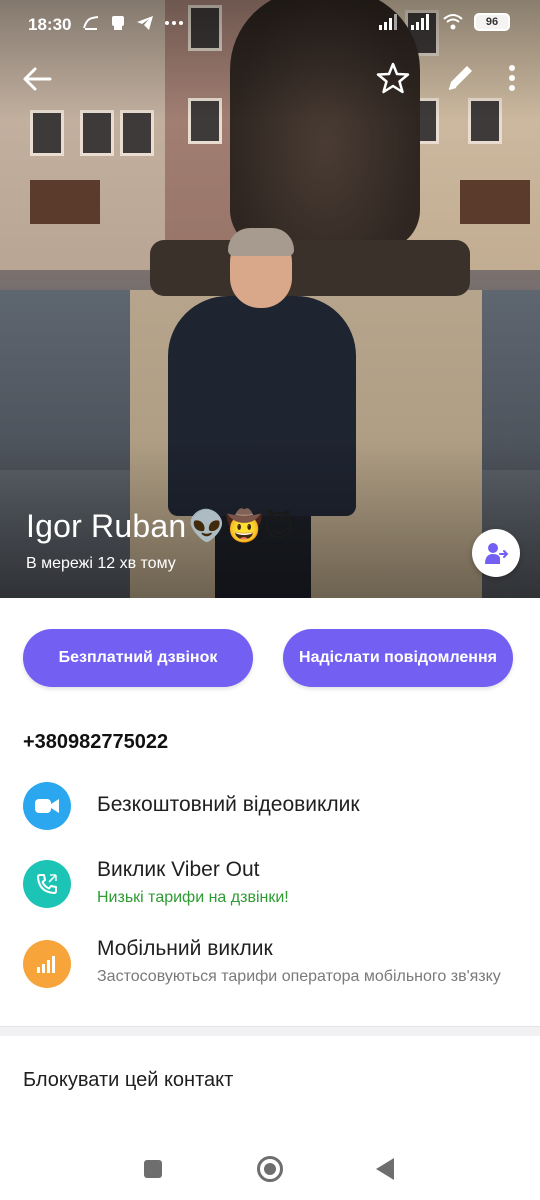 This screenshot has height=1200, width=540. Describe the element at coordinates (174, 23) in the screenshot. I see `more-dots-icon` at that location.